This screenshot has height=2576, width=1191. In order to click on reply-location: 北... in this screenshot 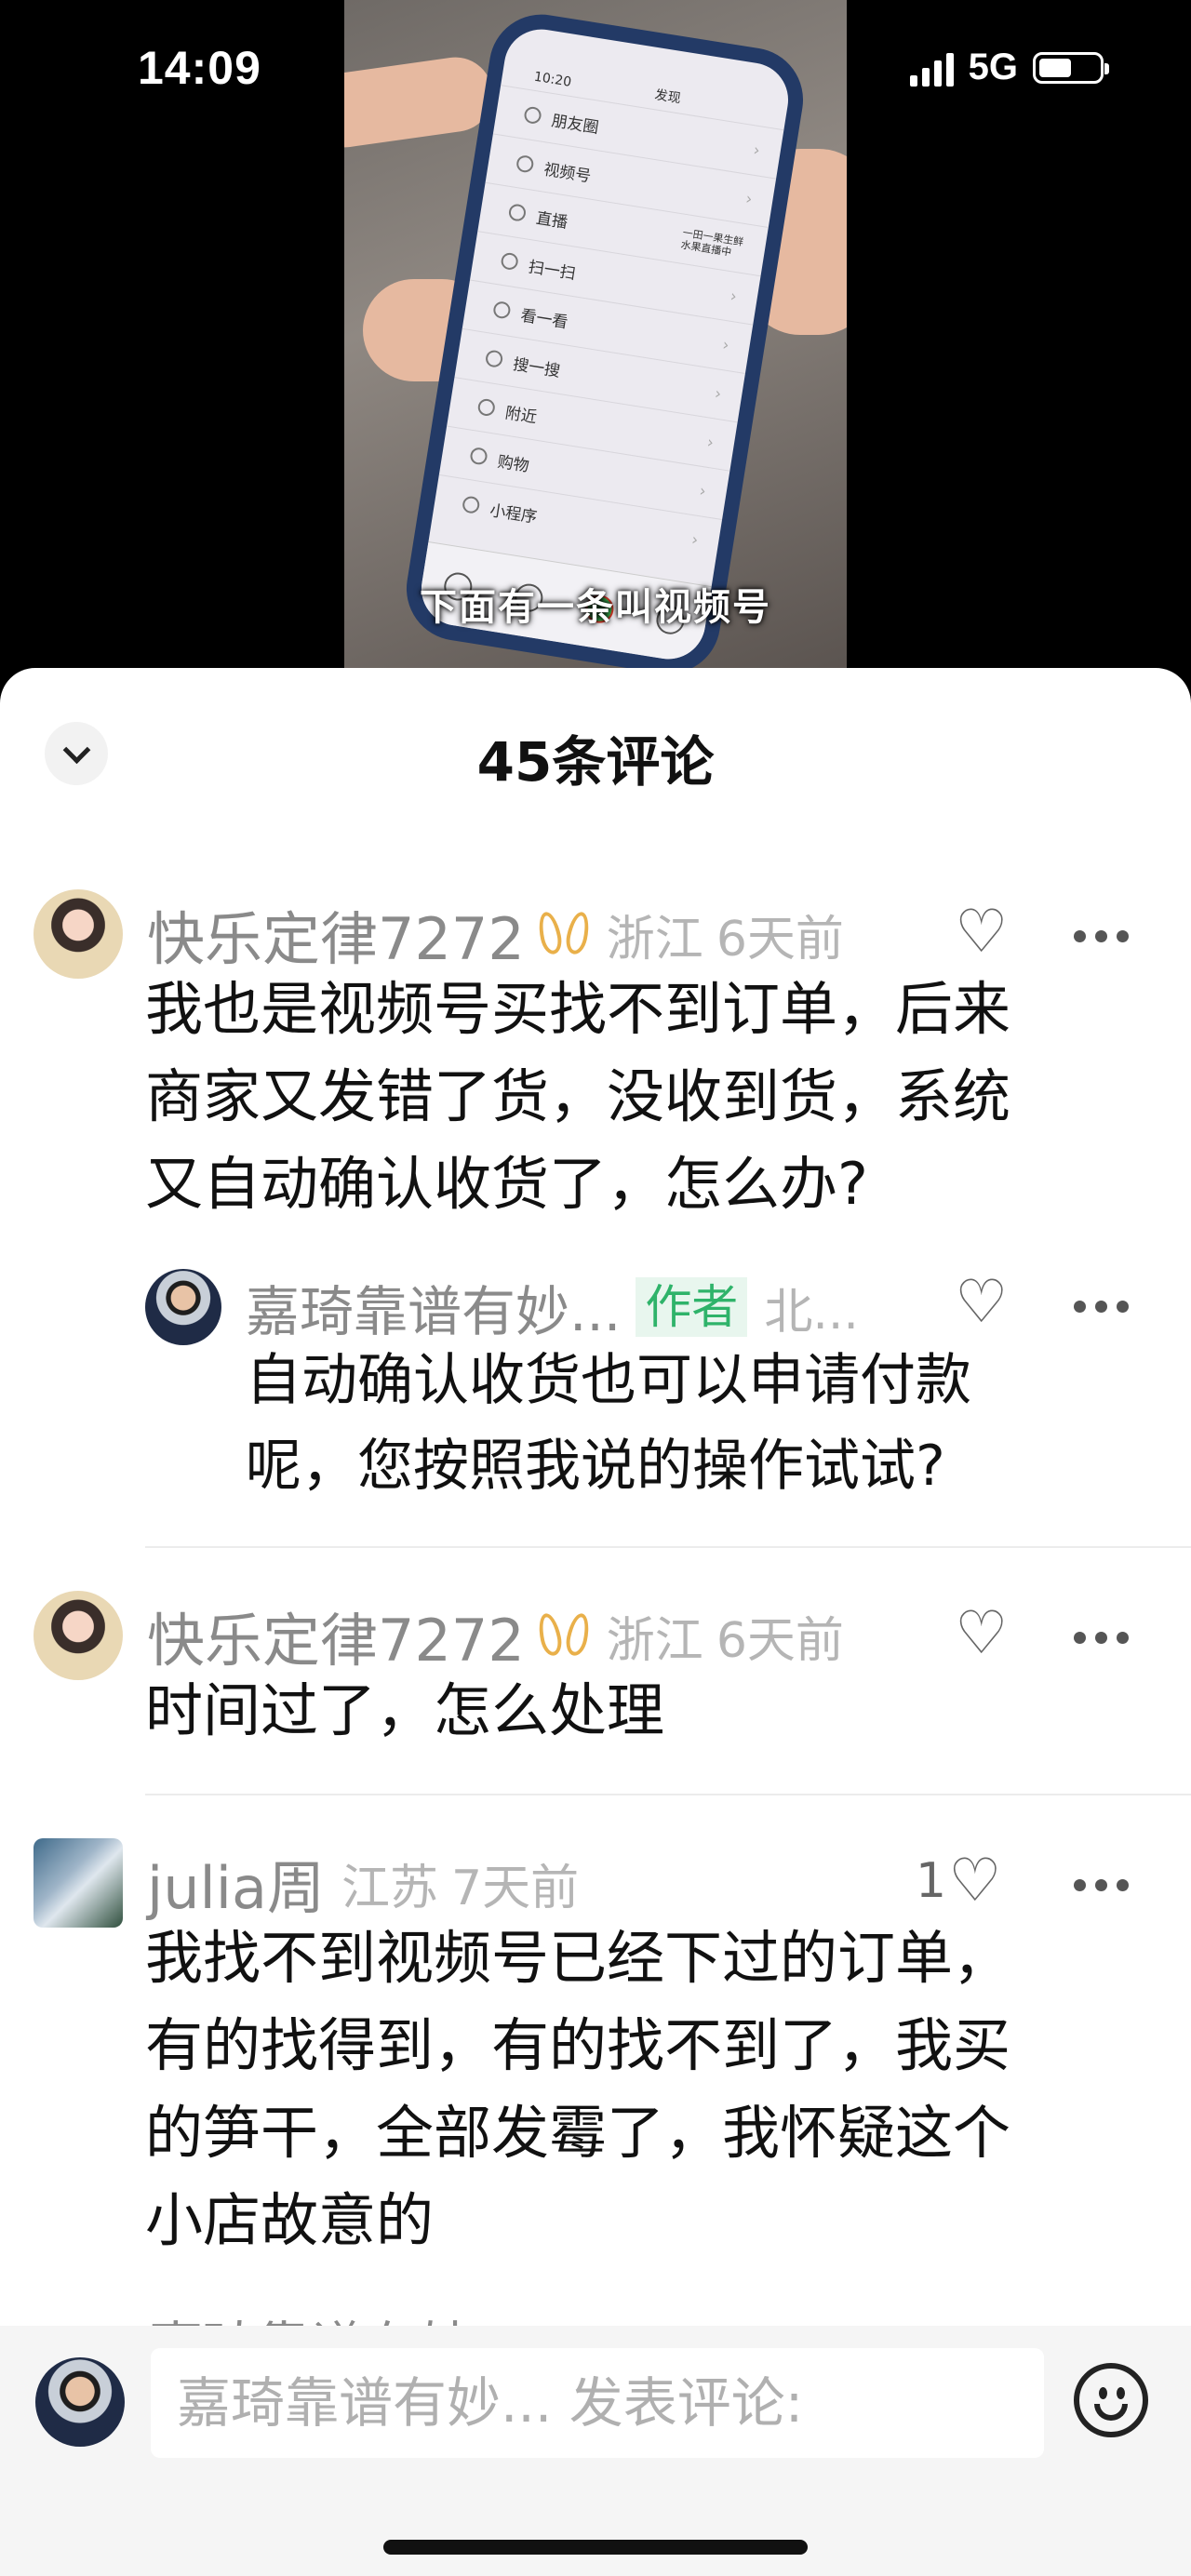, I will do `click(811, 1312)`.